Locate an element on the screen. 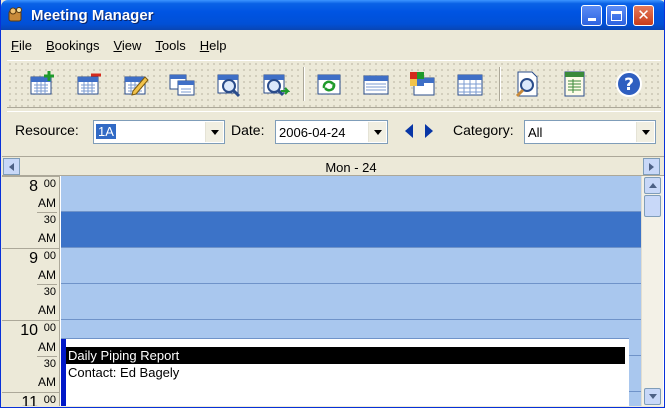 The image size is (665, 408). refresh-icon is located at coordinates (329, 84).